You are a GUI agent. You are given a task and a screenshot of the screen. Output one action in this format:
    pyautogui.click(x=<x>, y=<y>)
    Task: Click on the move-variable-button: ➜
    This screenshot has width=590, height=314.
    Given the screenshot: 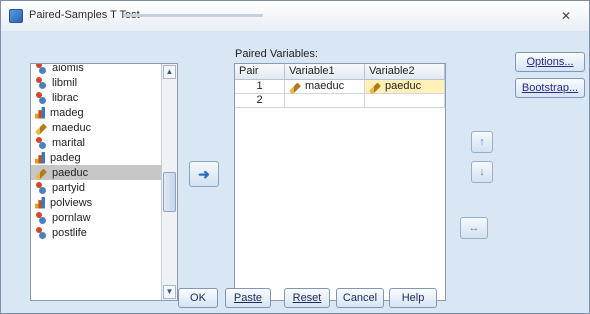 What is the action you would take?
    pyautogui.click(x=204, y=174)
    